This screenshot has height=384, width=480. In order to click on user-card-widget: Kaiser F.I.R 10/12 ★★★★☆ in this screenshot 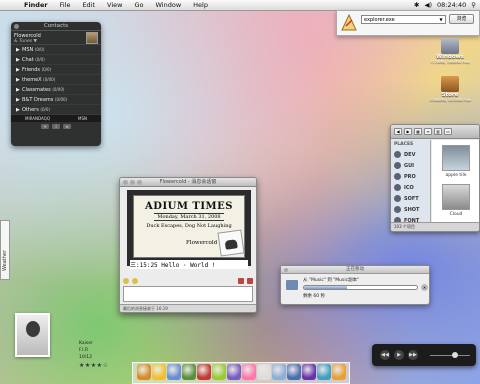, I will do `click(61, 341)`.